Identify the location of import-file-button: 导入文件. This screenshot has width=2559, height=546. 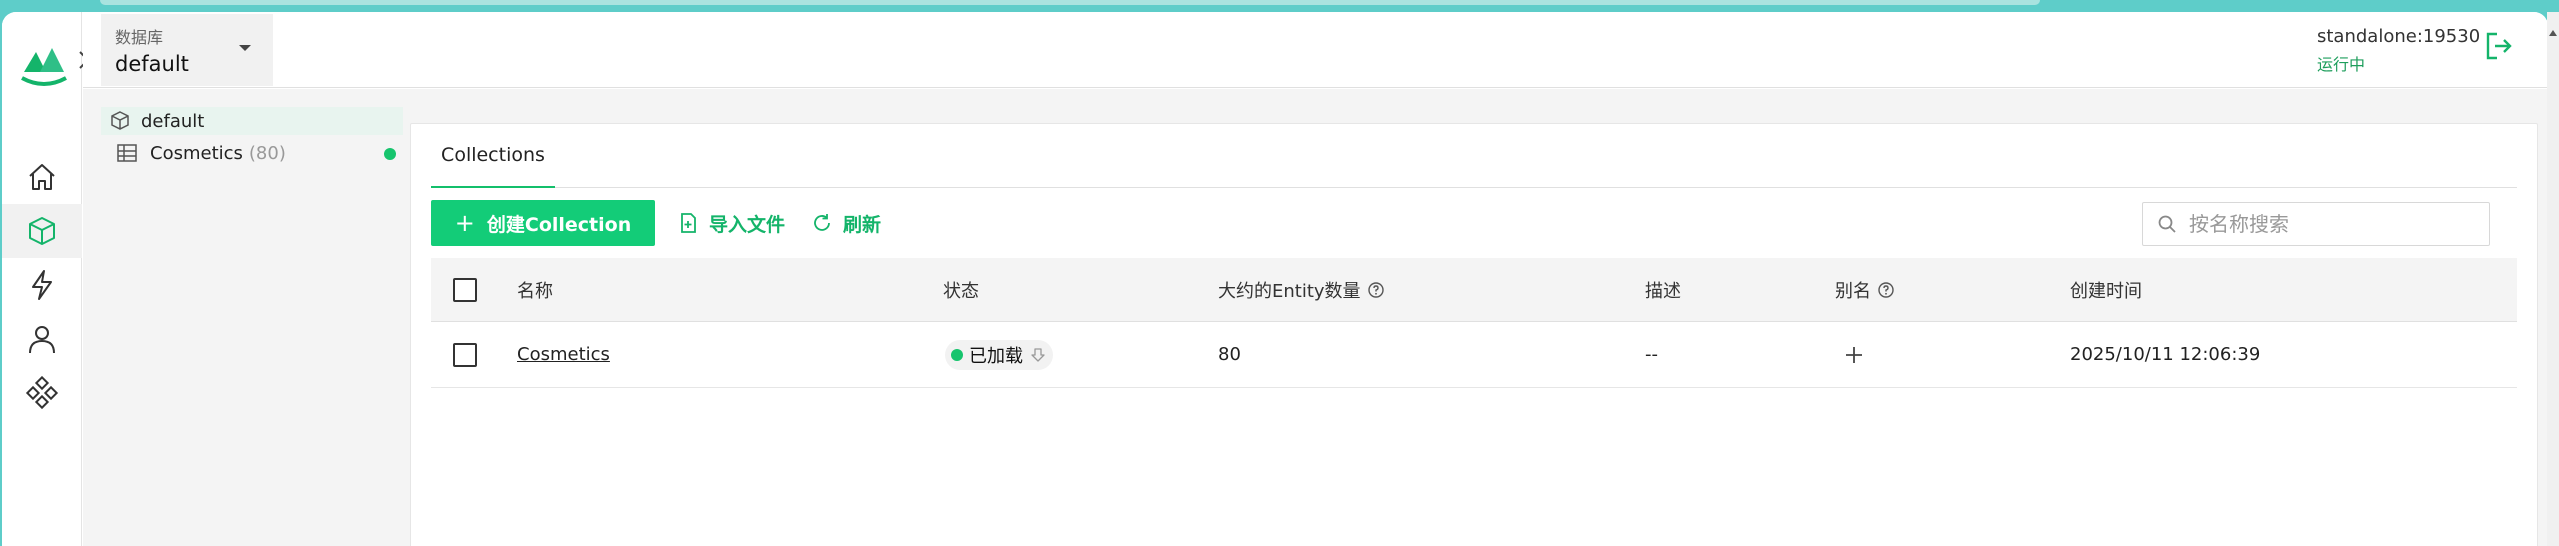
(731, 223).